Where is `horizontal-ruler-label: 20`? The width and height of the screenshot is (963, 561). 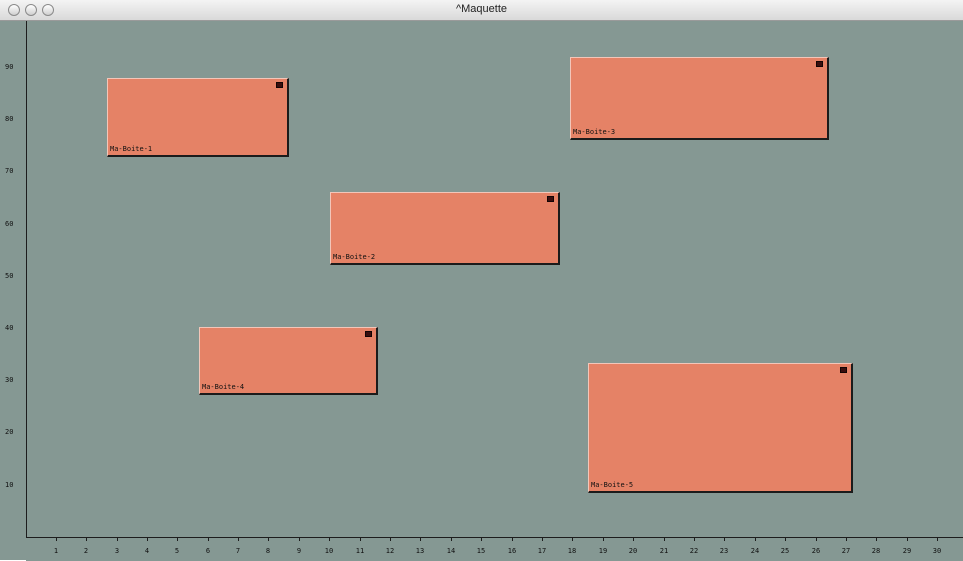 horizontal-ruler-label: 20 is located at coordinates (633, 551).